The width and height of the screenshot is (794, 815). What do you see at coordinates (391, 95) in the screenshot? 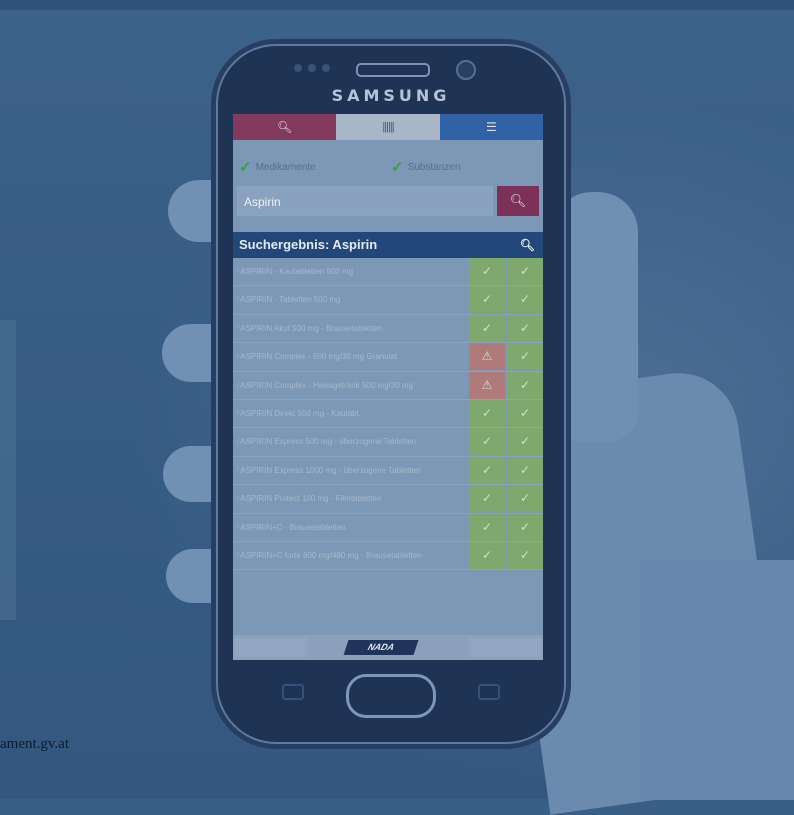
I see `device-brand: SAMSUNG` at bounding box center [391, 95].